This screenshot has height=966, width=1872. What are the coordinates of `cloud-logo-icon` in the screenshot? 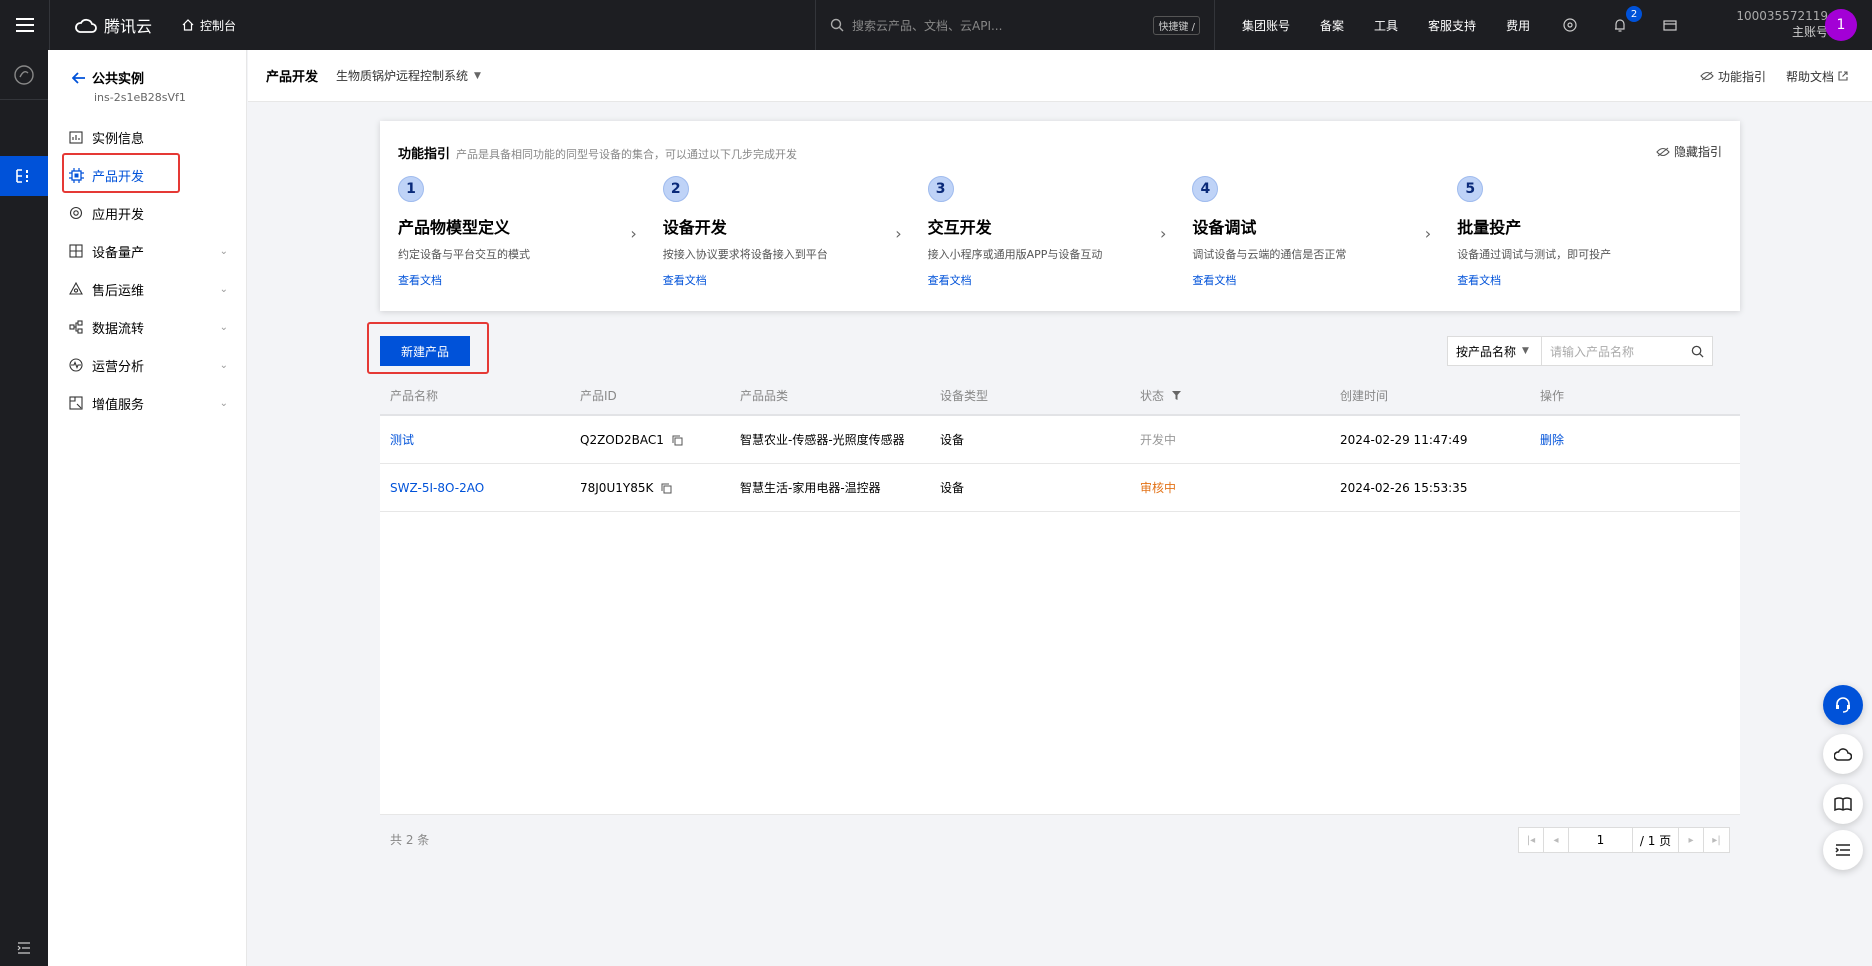 It's located at (86, 25).